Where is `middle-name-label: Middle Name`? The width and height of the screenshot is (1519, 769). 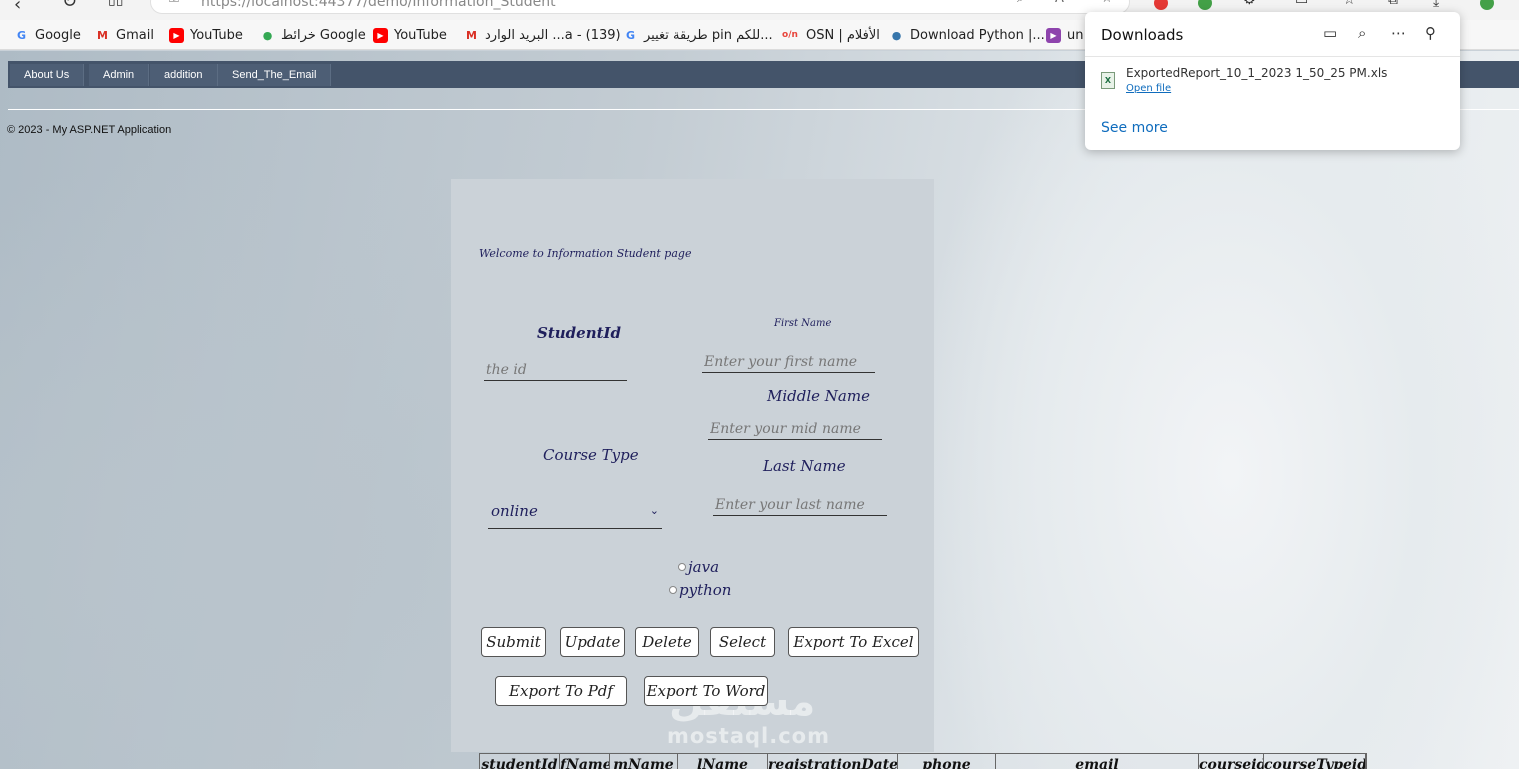 middle-name-label: Middle Name is located at coordinates (818, 396).